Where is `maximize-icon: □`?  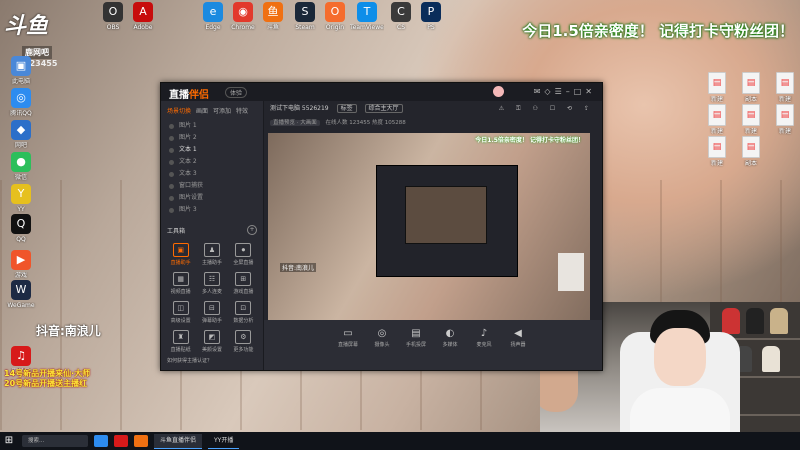 maximize-icon: □ is located at coordinates (580, 91).